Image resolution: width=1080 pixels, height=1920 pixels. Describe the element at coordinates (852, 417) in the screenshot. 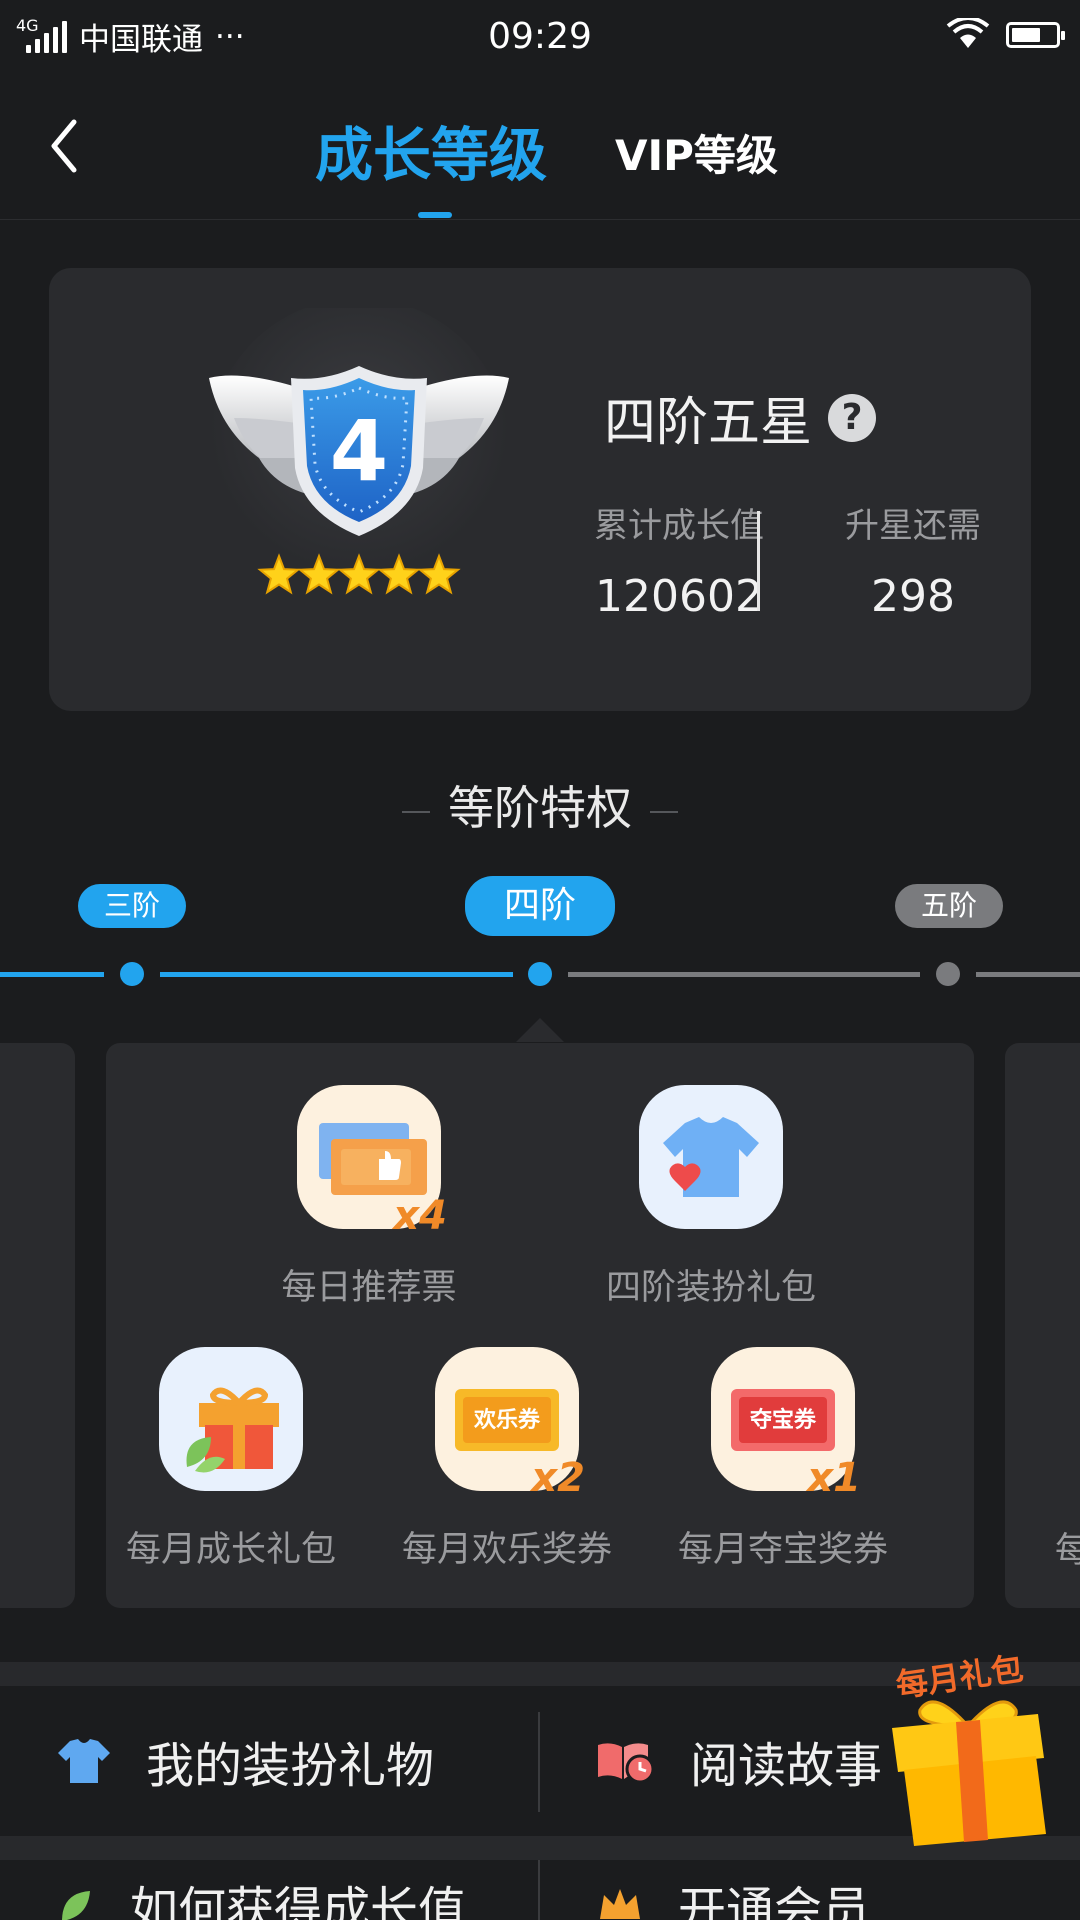

I see `help-icon: ?` at that location.